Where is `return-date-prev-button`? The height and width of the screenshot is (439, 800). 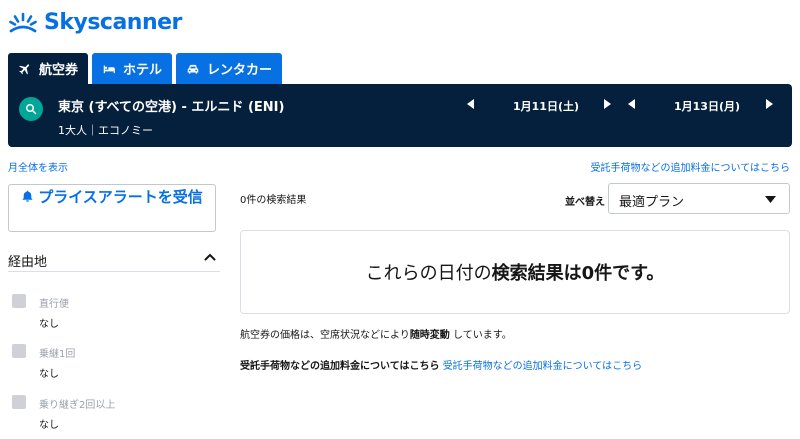 return-date-prev-button is located at coordinates (631, 104).